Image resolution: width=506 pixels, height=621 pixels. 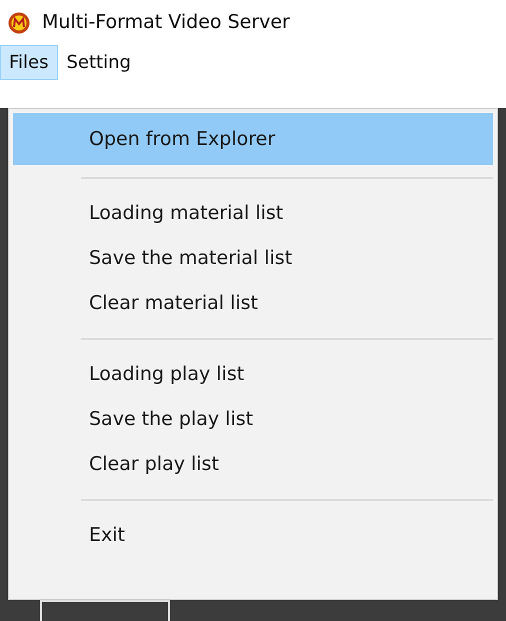 I want to click on window-title: Multi-Format Video Server, so click(x=166, y=23).